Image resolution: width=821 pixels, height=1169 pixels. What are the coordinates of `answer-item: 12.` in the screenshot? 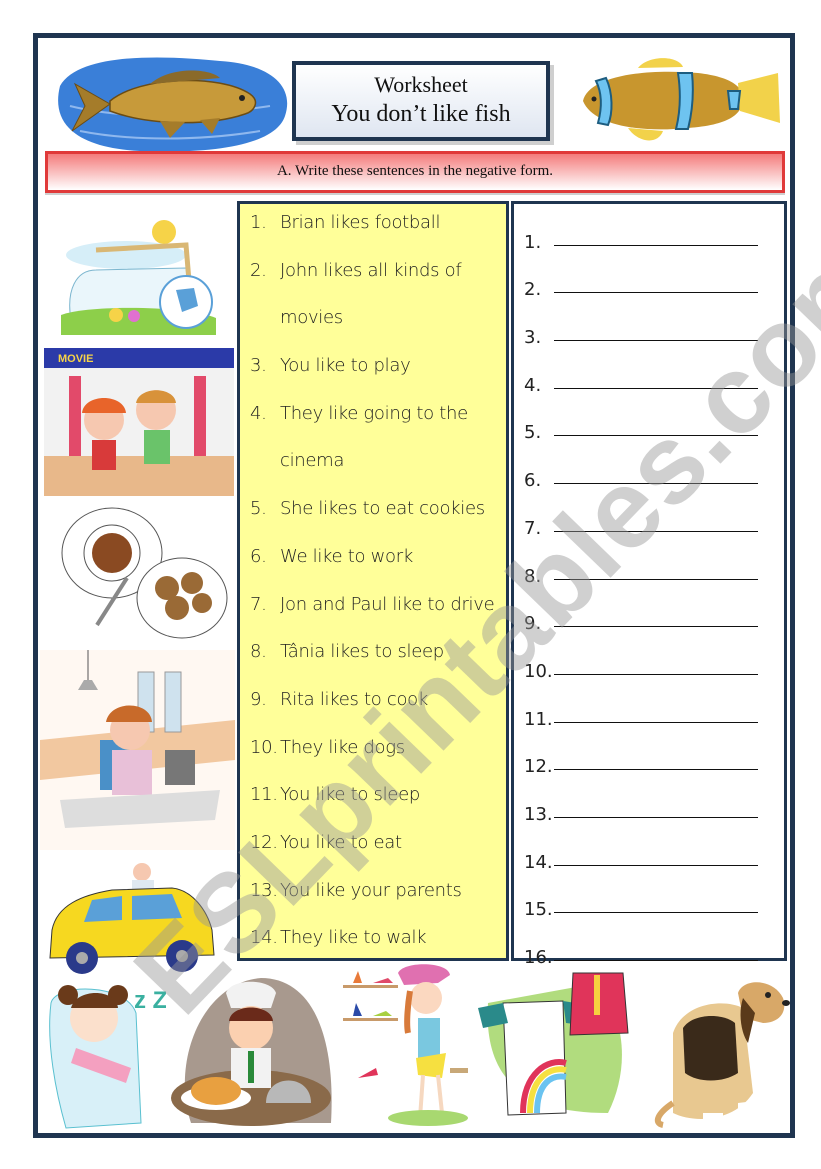 It's located at (654, 759).